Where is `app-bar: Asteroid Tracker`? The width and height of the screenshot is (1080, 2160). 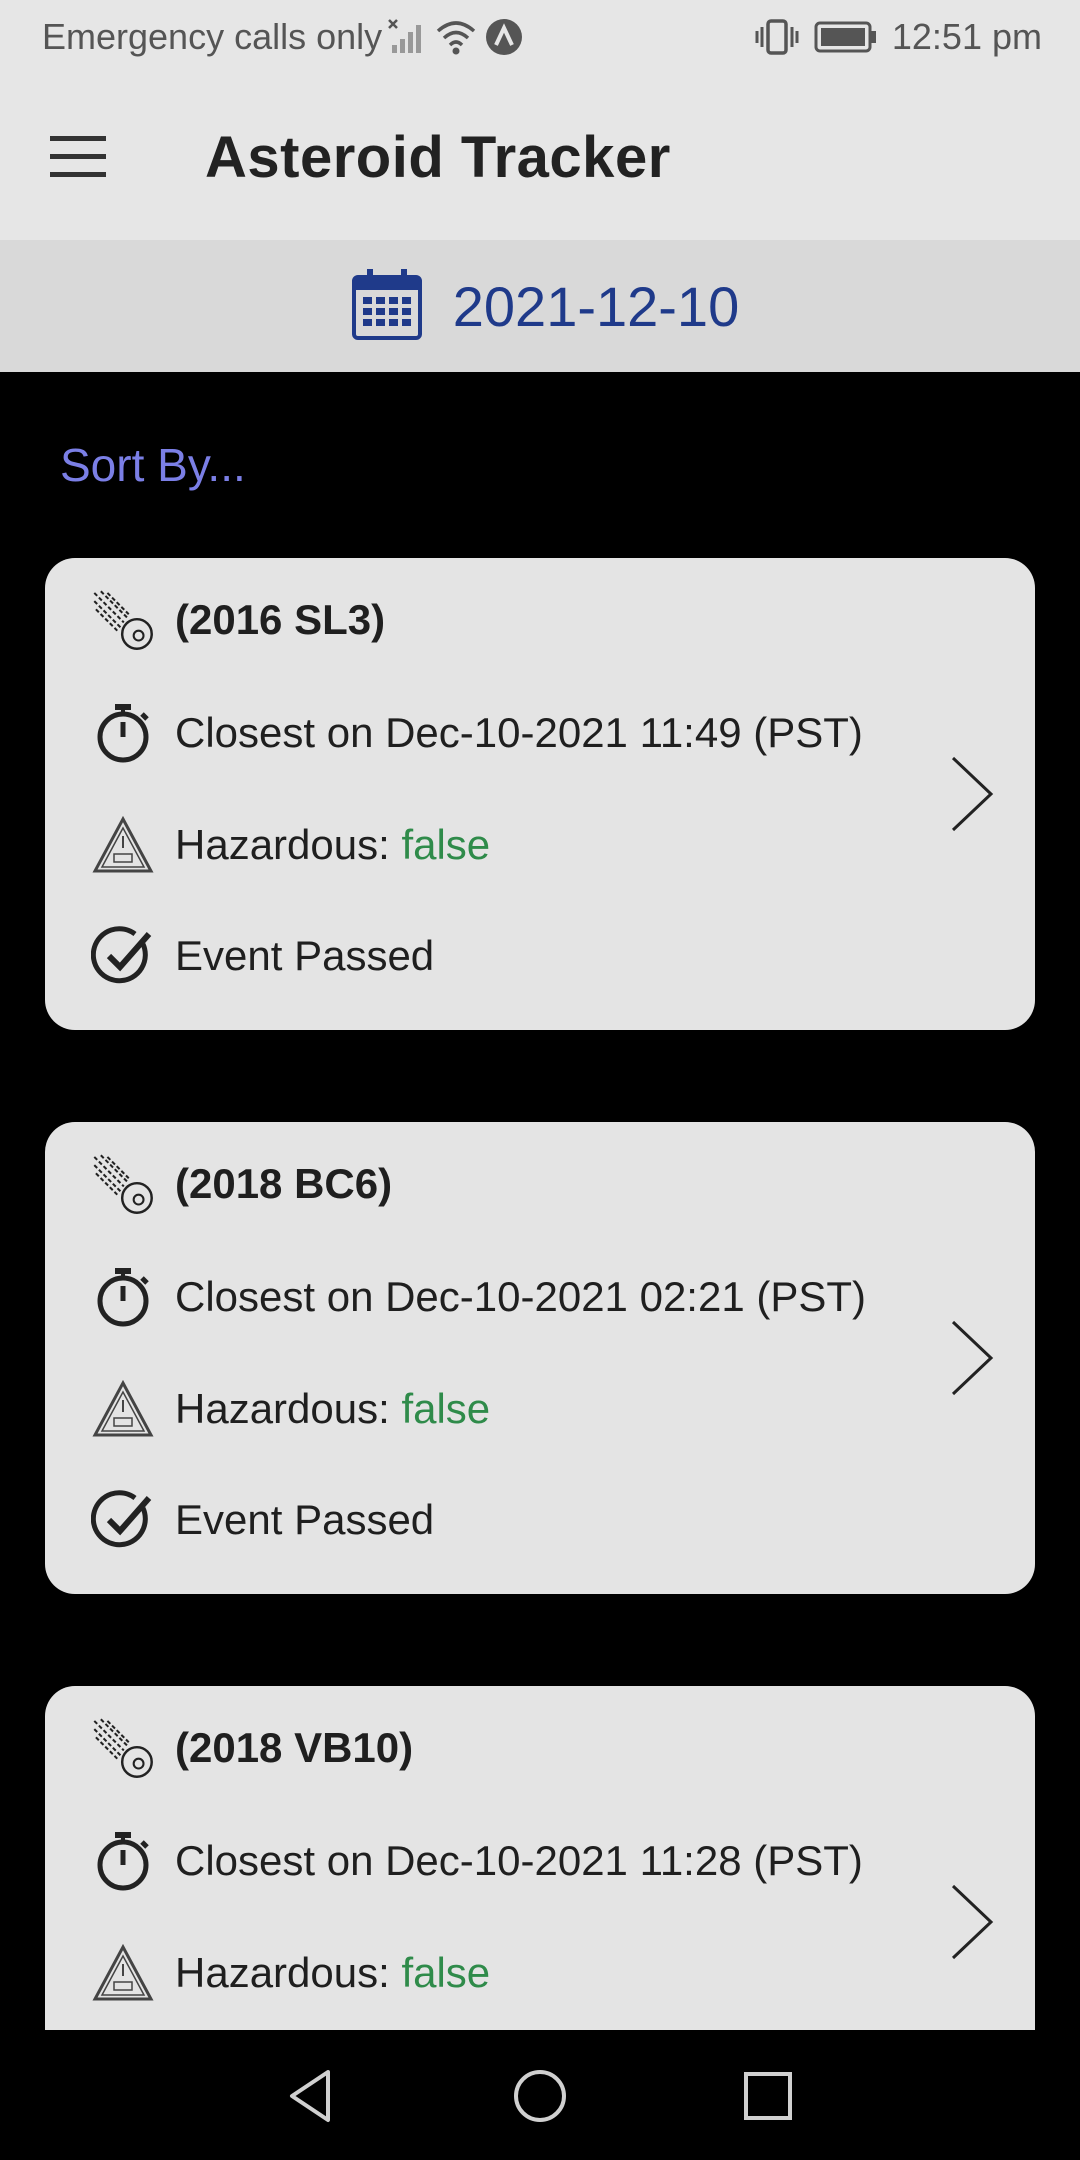
app-bar: Asteroid Tracker is located at coordinates (540, 157).